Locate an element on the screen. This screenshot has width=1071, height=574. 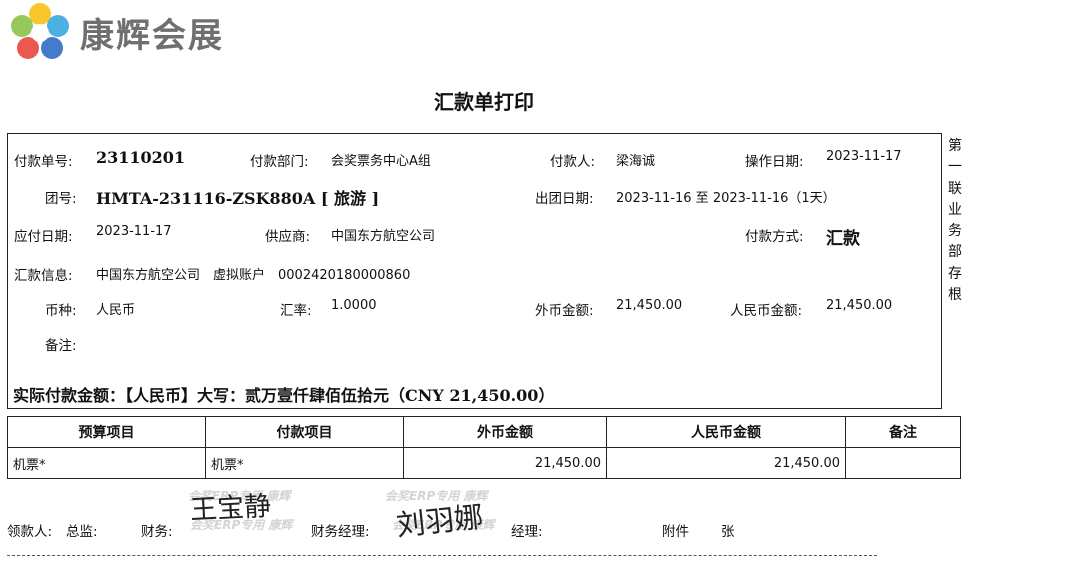
company-logo is located at coordinates (40, 31).